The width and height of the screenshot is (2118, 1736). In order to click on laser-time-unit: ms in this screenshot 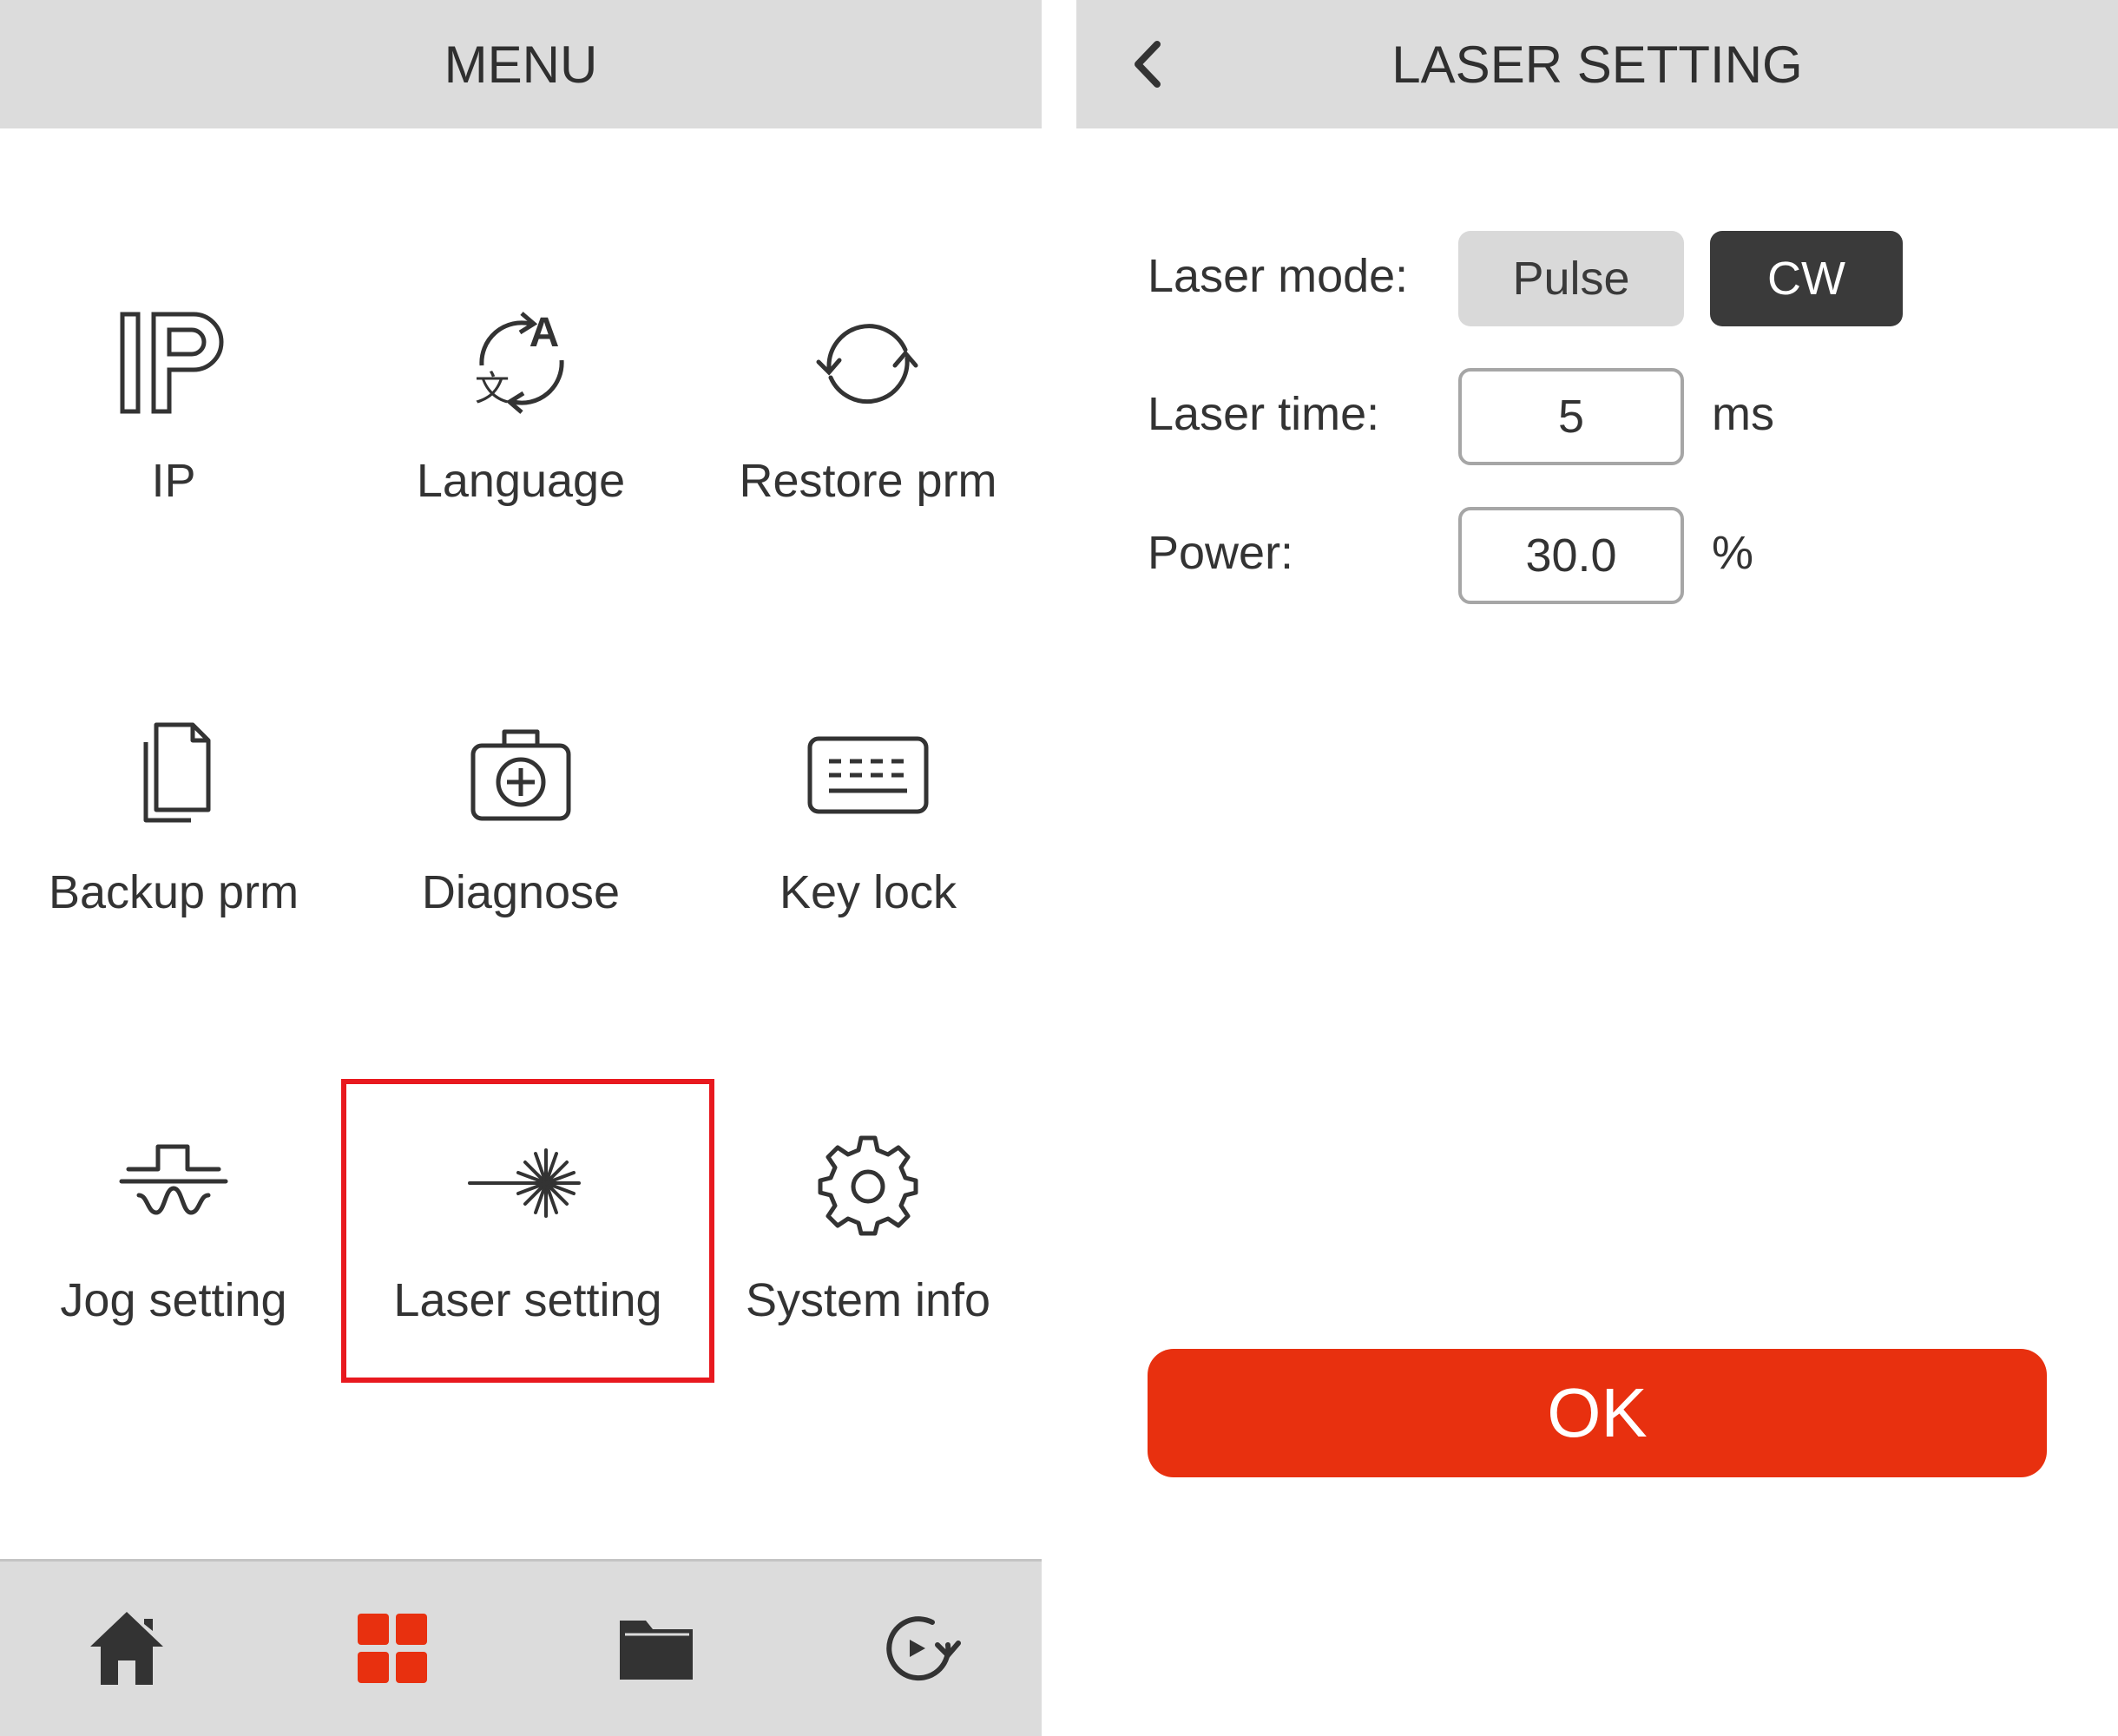, I will do `click(1743, 414)`.